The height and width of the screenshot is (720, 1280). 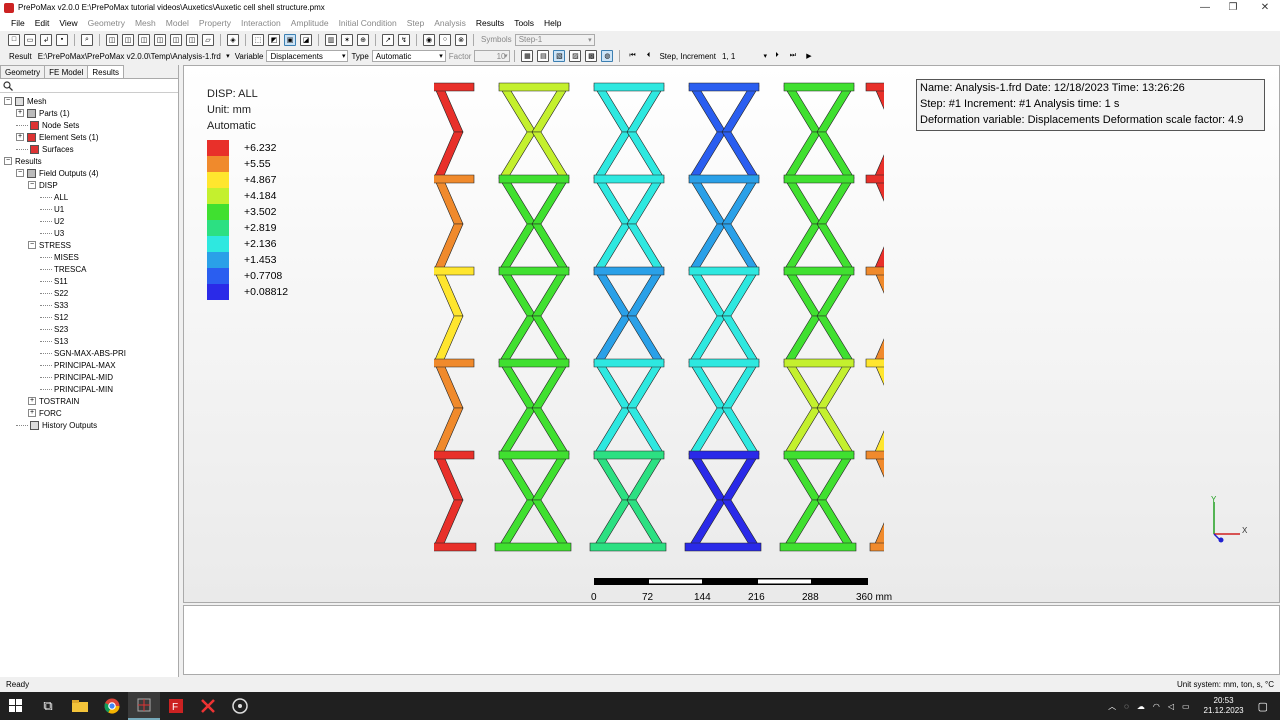 What do you see at coordinates (347, 39) in the screenshot?
I see `explode-icon: ✶` at bounding box center [347, 39].